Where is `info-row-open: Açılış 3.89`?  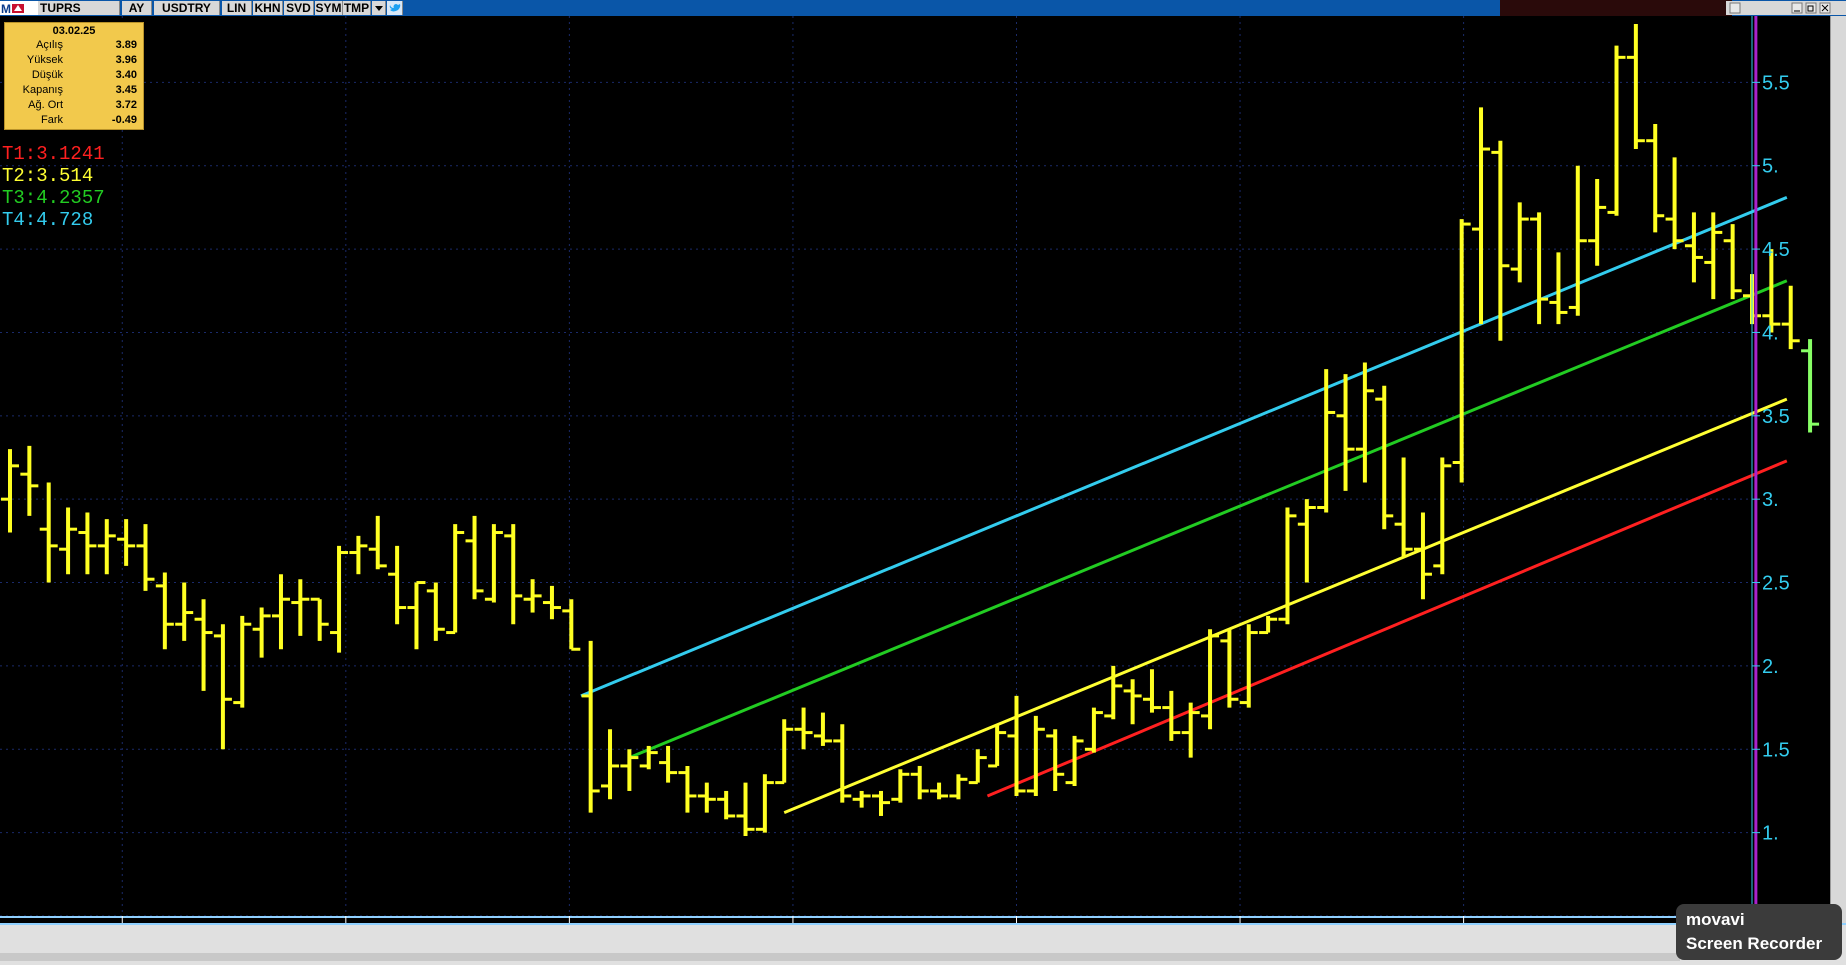 info-row-open: Açılış 3.89 is located at coordinates (74, 46).